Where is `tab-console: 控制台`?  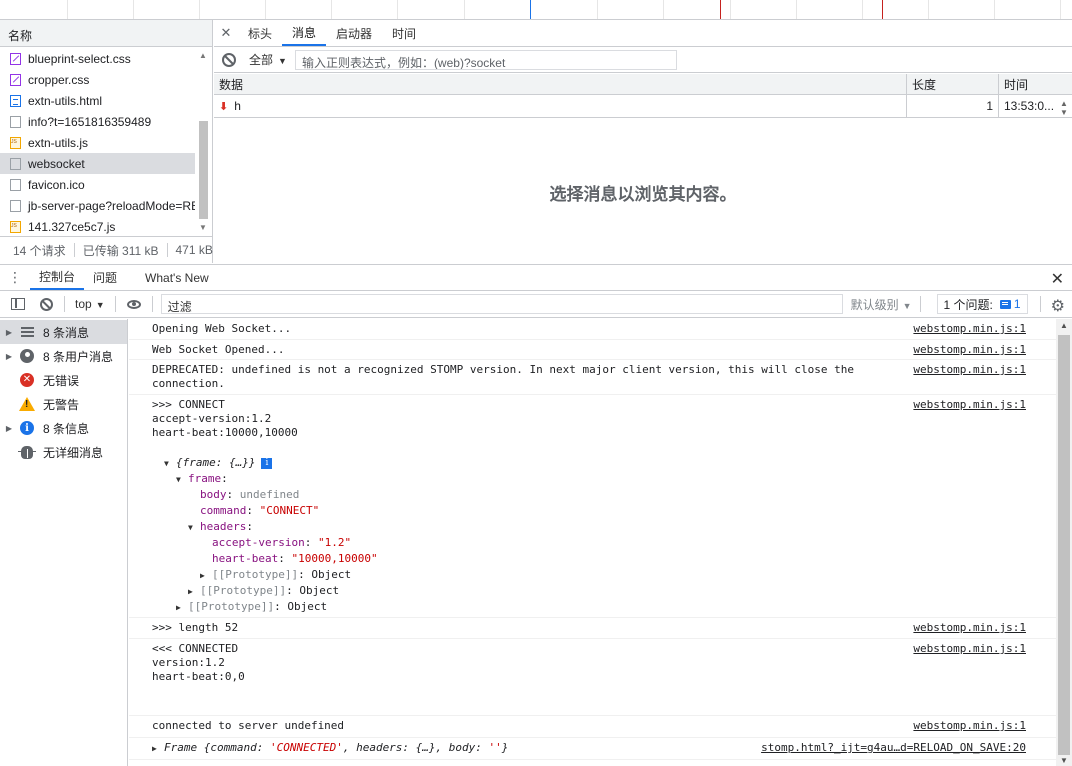
tab-console: 控制台 is located at coordinates (57, 277).